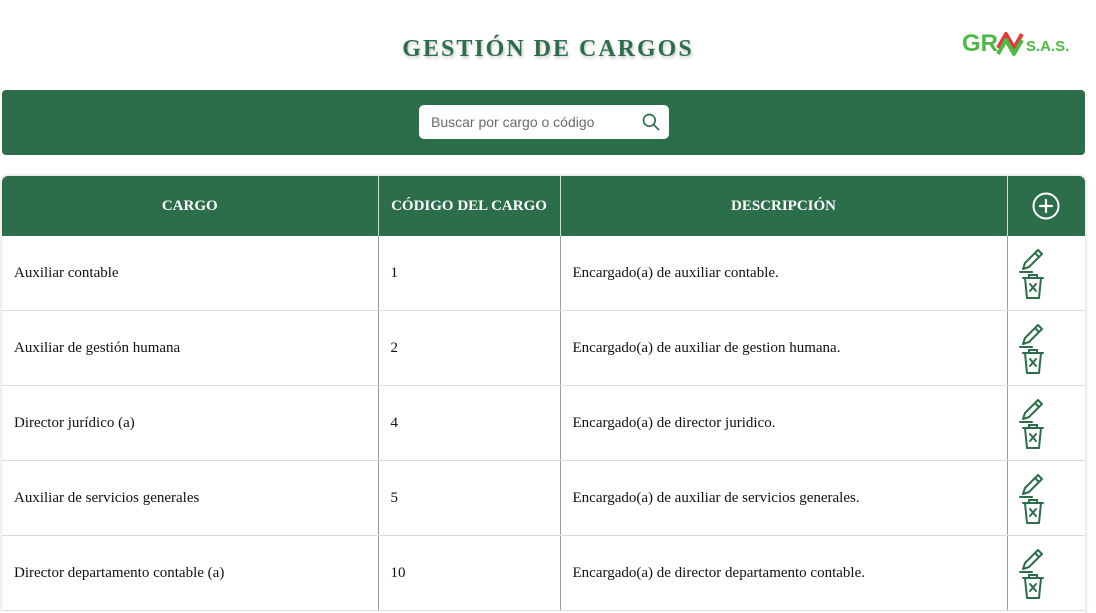 The width and height of the screenshot is (1096, 613). What do you see at coordinates (190, 423) in the screenshot?
I see `cell-cargo: Director jurídico (a)` at bounding box center [190, 423].